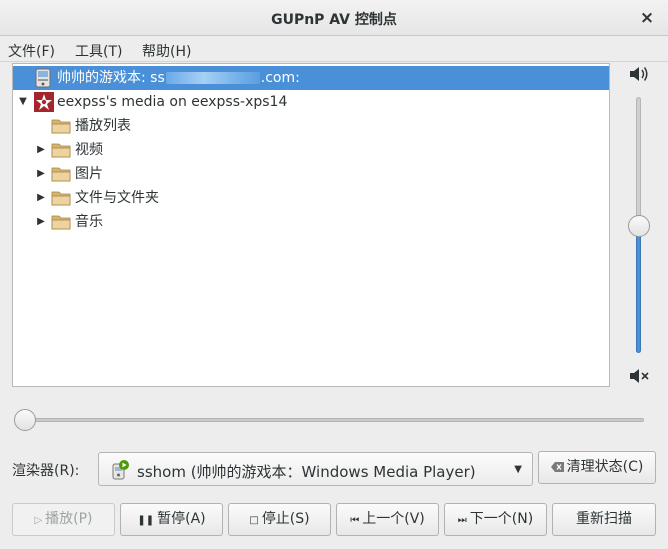 This screenshot has width=668, height=549. What do you see at coordinates (44, 102) in the screenshot?
I see `media-server-icon` at bounding box center [44, 102].